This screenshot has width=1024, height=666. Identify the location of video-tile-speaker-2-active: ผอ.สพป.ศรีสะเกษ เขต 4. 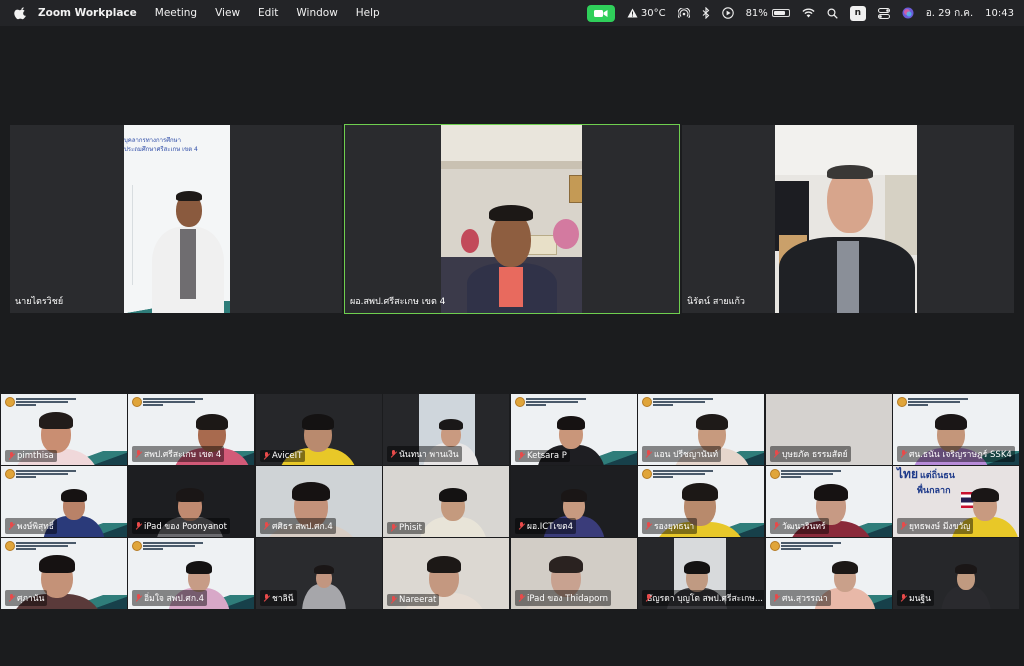
(512, 219).